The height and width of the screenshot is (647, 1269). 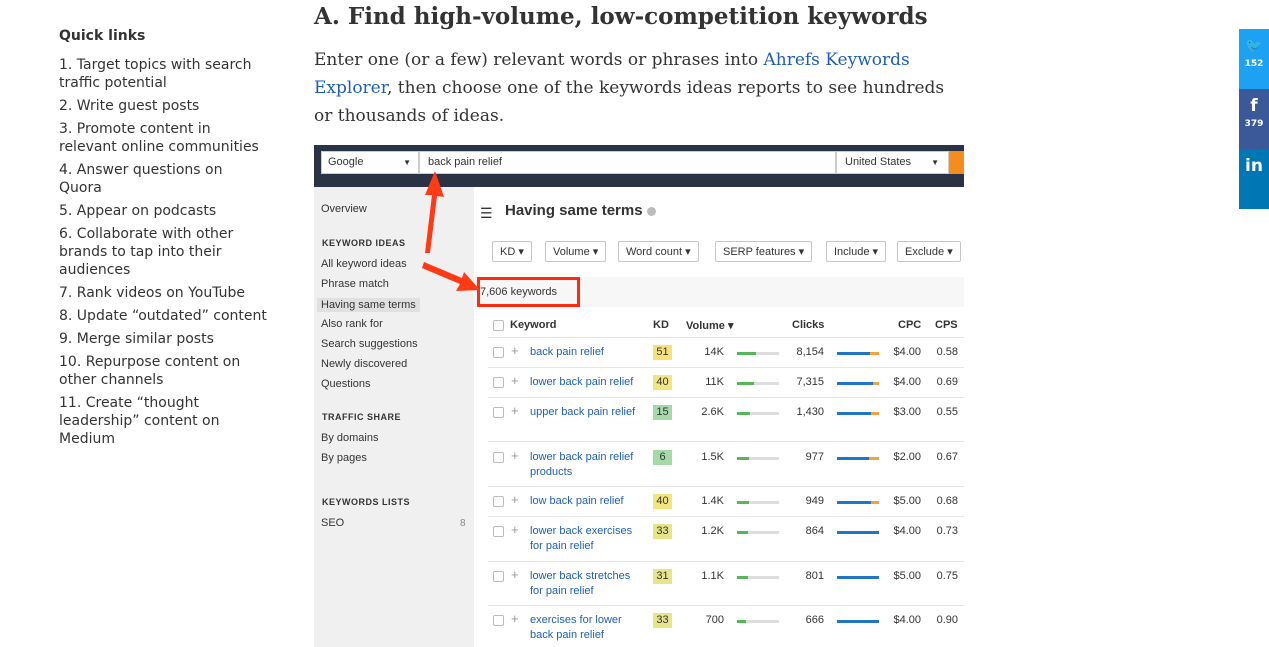 What do you see at coordinates (164, 293) in the screenshot?
I see `quick-link-item: 7. Rank videos on YouTube` at bounding box center [164, 293].